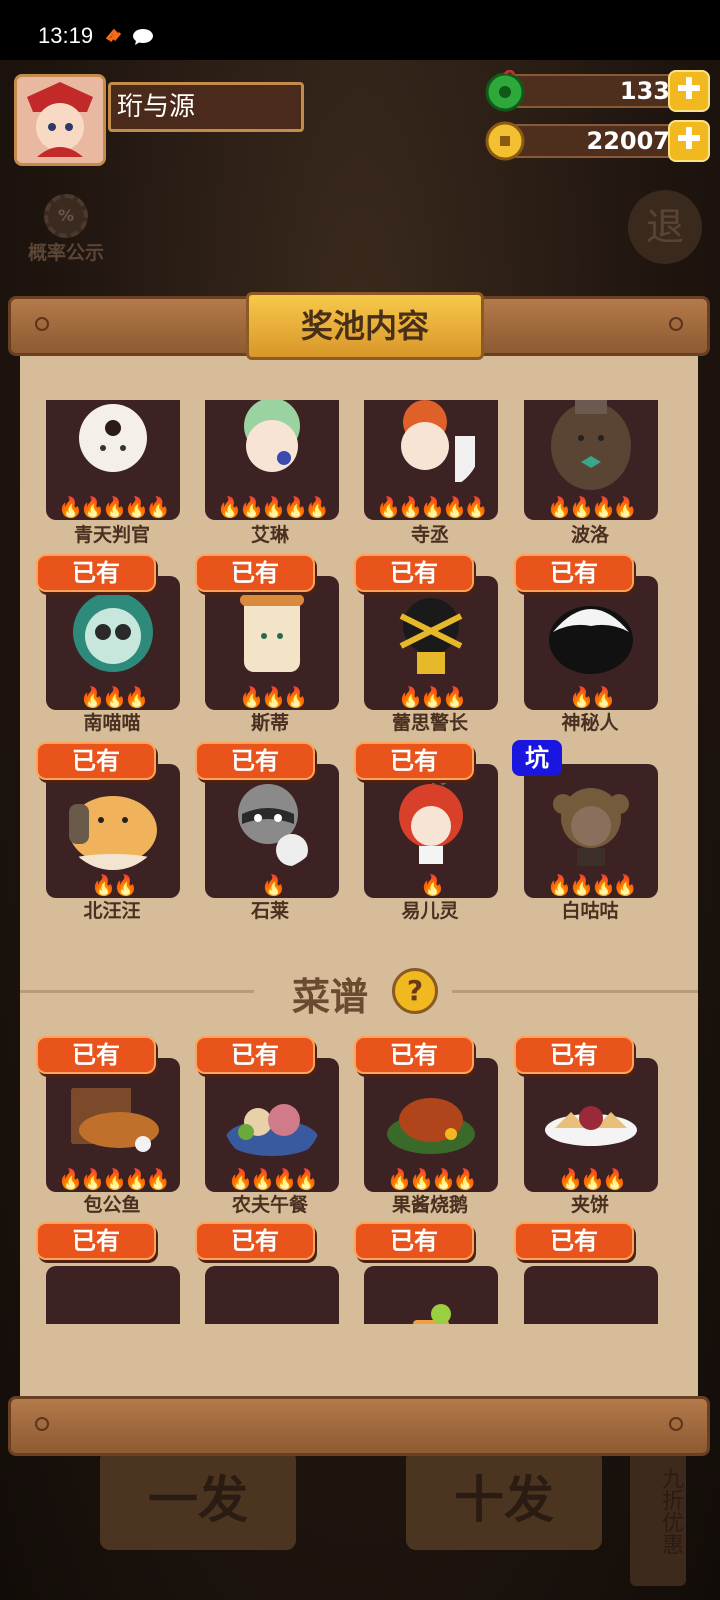 The width and height of the screenshot is (720, 1600). What do you see at coordinates (137, 991) in the screenshot?
I see `divider` at bounding box center [137, 991].